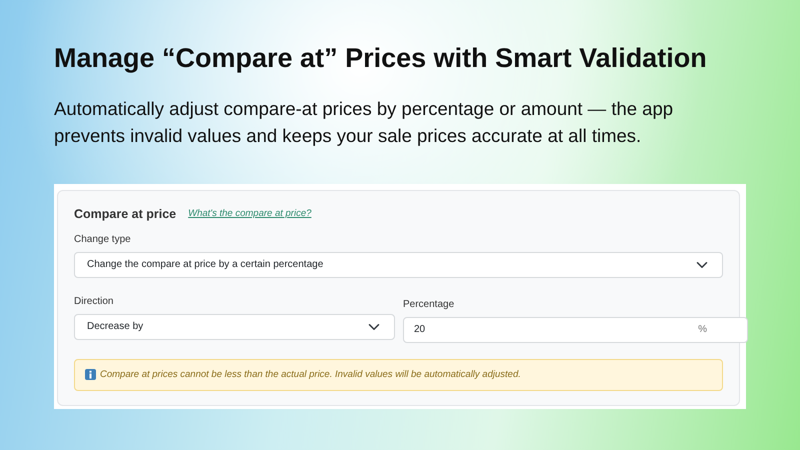  Describe the element at coordinates (94, 301) in the screenshot. I see `field-label: Direction` at that location.